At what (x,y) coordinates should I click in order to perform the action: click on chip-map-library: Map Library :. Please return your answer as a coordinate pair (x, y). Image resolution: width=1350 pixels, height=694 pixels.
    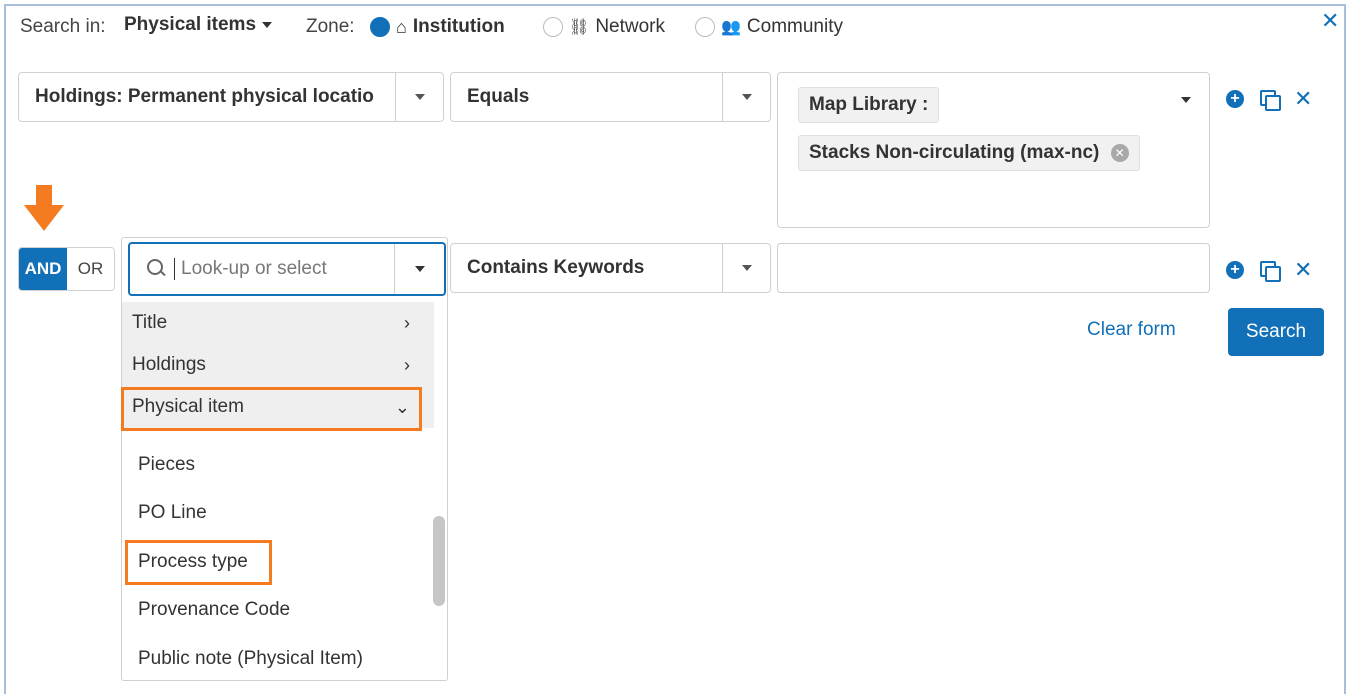
    Looking at the image, I should click on (869, 105).